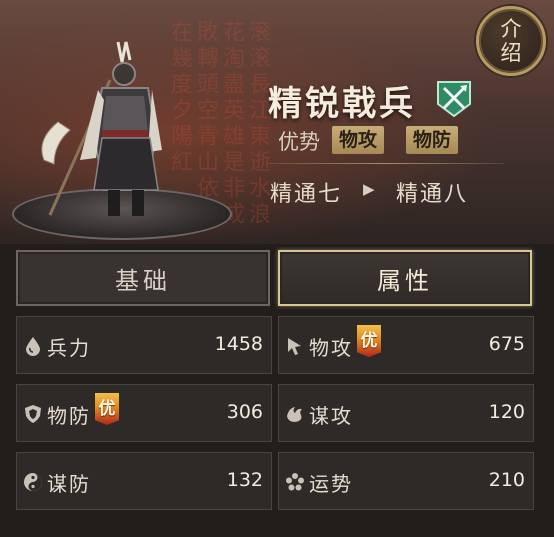 This screenshot has width=554, height=537. I want to click on shield-icon, so click(33, 414).